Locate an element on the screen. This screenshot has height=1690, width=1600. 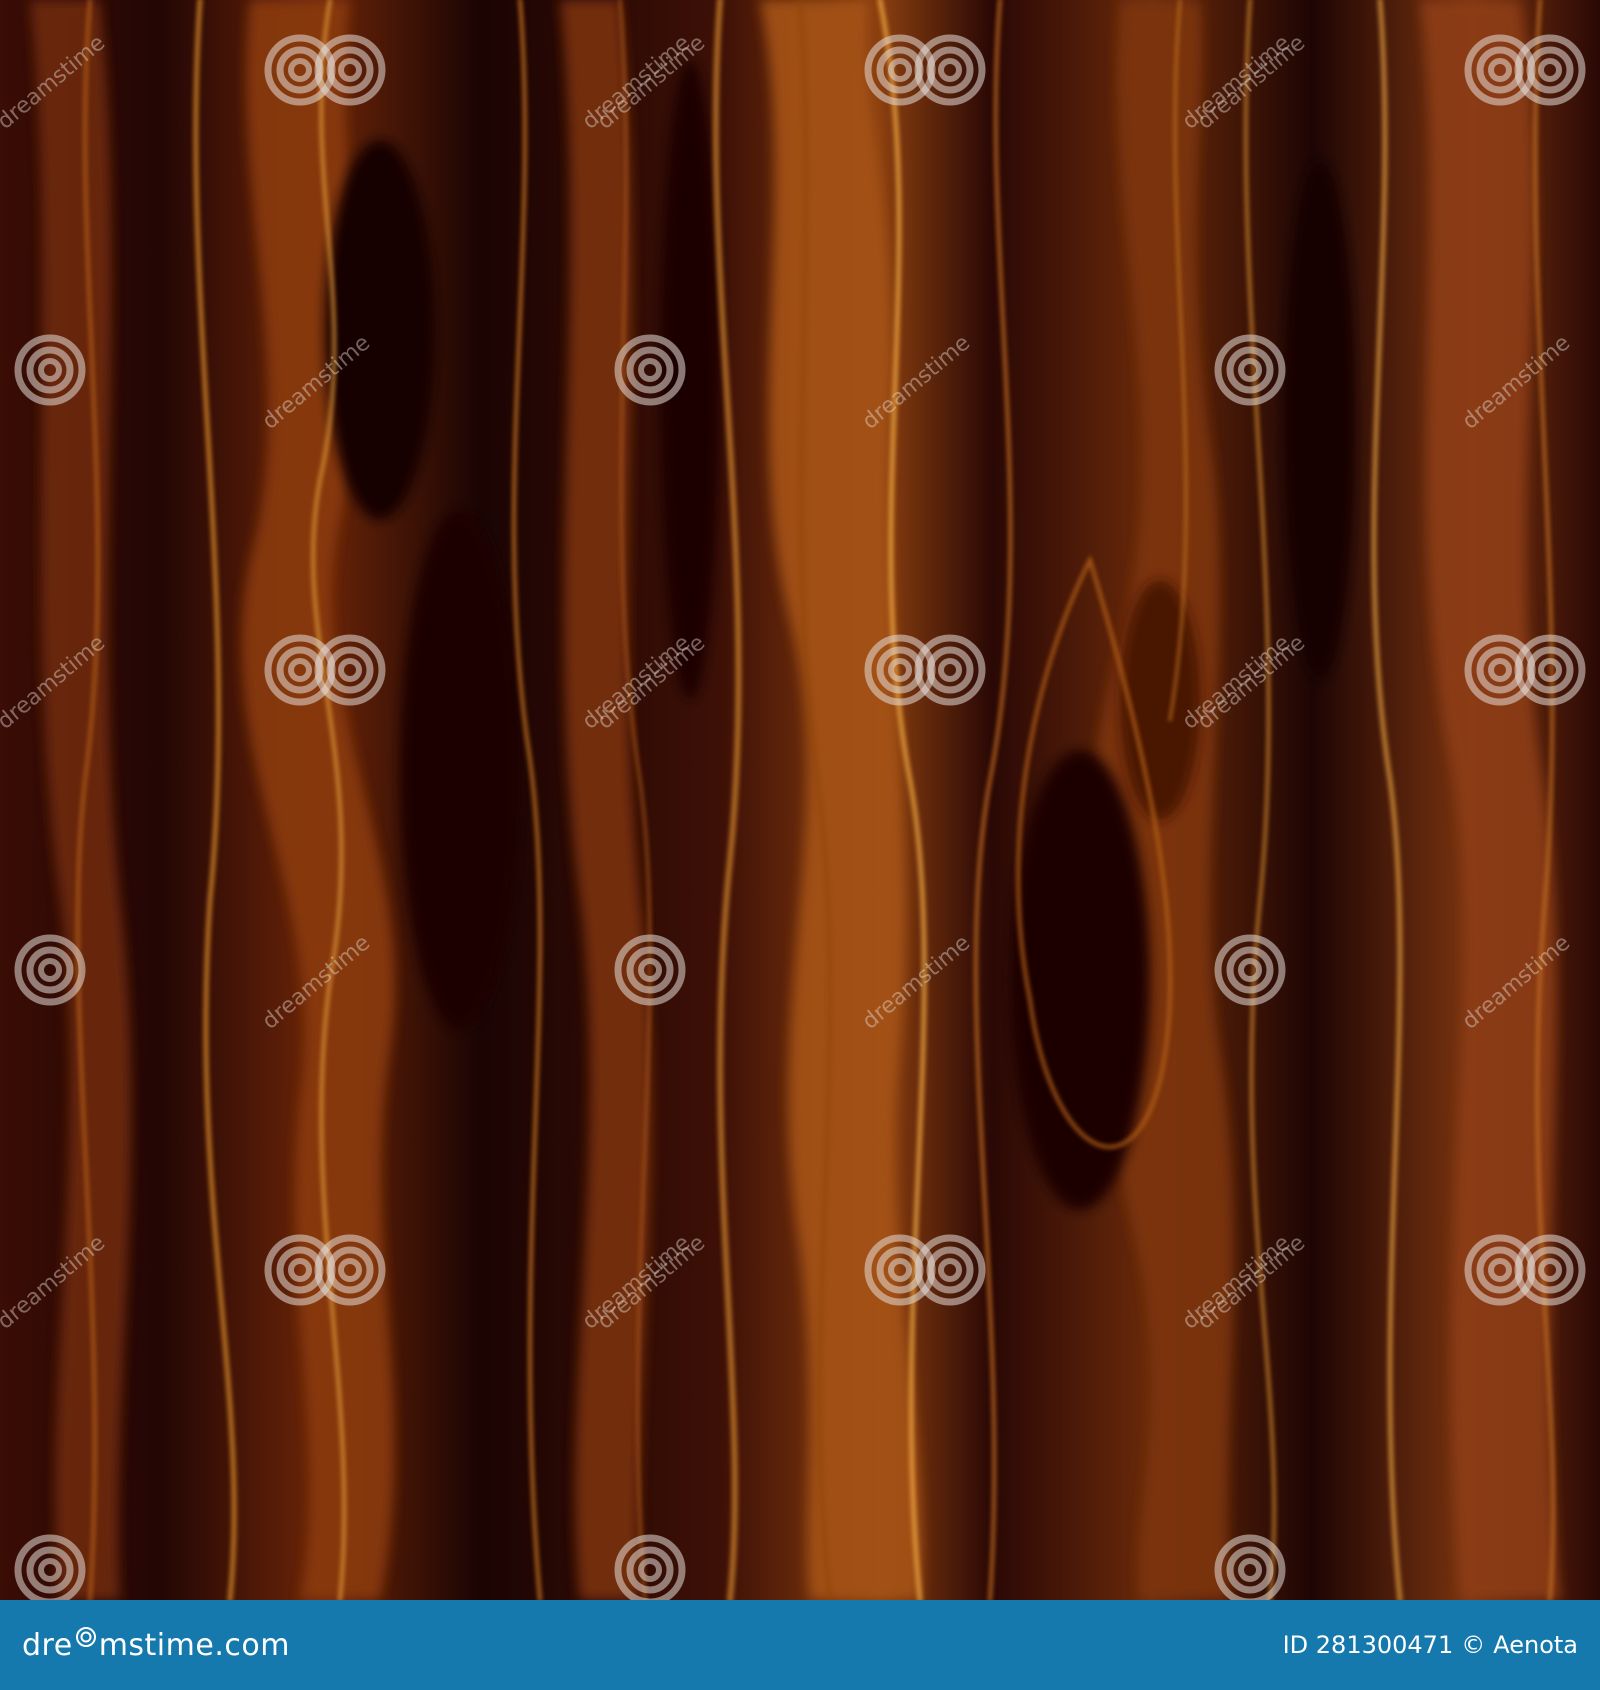
stock-footer-bar: dre mstime.com ID 281300471 © Aenota is located at coordinates (800, 1645).